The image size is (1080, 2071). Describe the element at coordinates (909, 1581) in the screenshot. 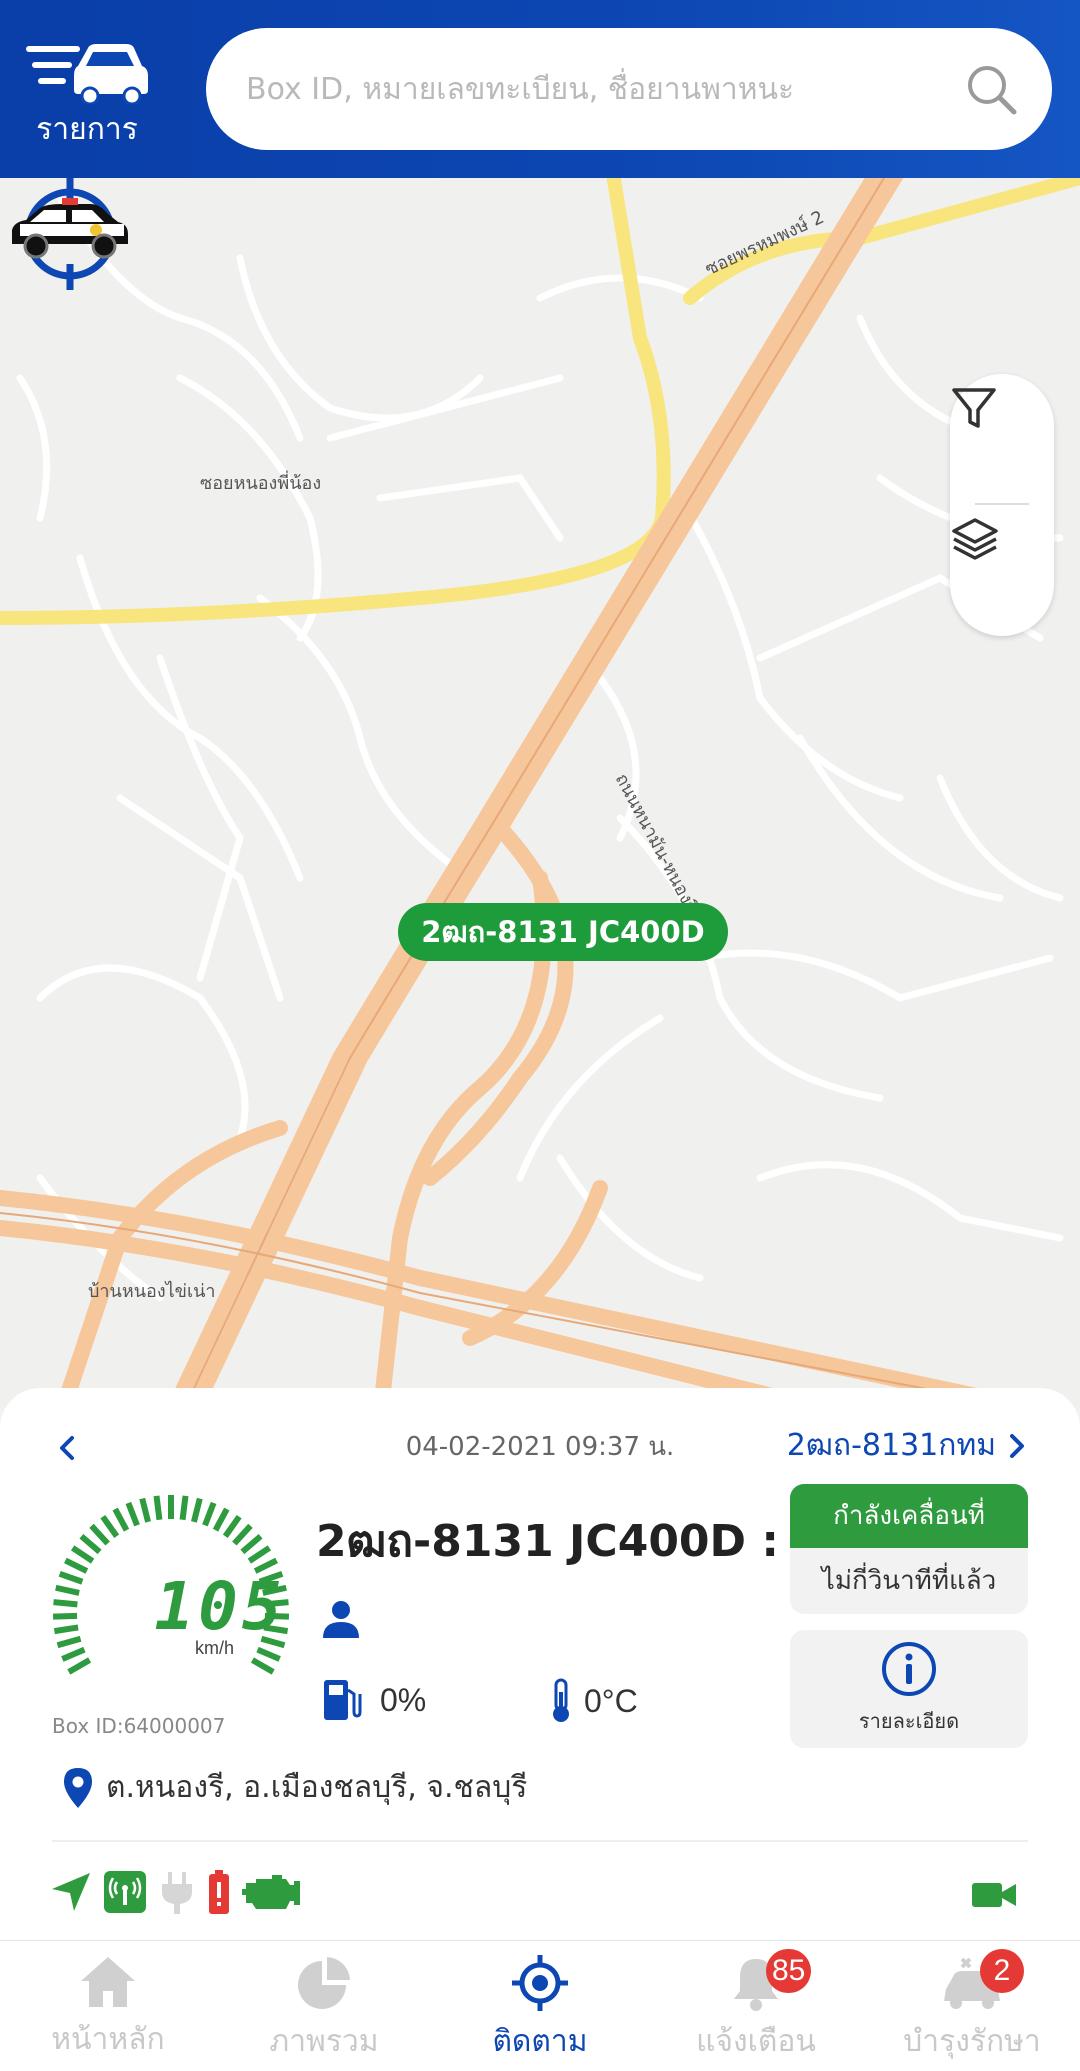

I see `status-time-label: ไม่กี่วินาทีที่แล้ว` at that location.